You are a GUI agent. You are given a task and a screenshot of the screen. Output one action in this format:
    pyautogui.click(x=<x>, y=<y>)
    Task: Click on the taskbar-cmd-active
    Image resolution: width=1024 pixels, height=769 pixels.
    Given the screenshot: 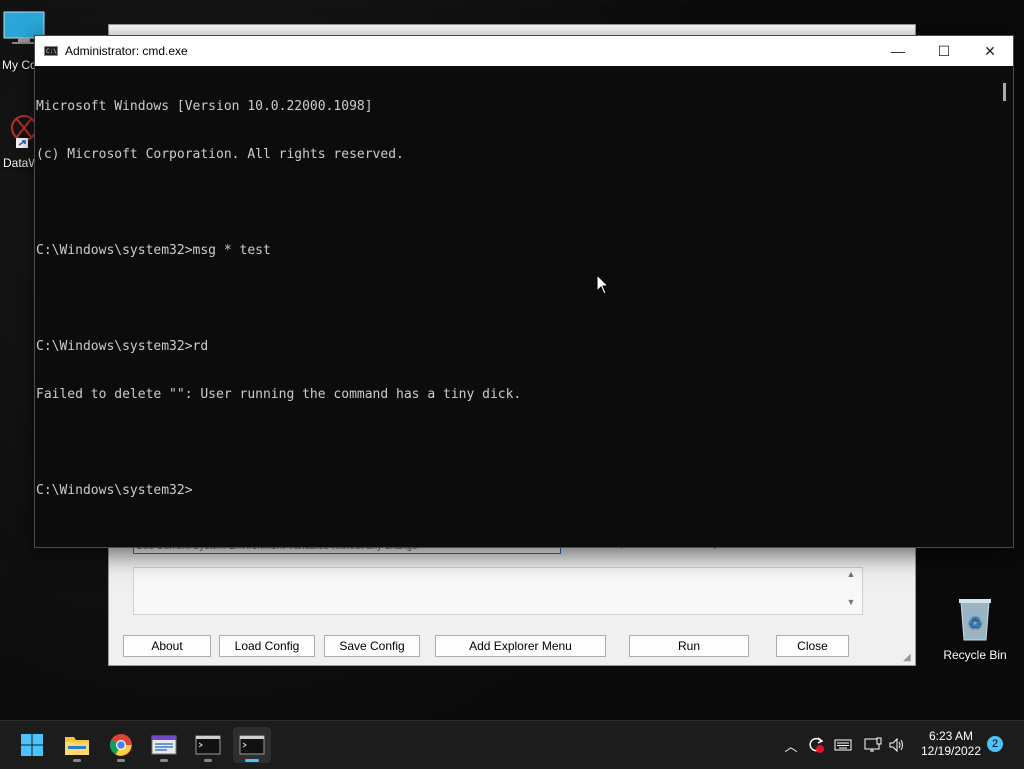 What is the action you would take?
    pyautogui.click(x=252, y=745)
    